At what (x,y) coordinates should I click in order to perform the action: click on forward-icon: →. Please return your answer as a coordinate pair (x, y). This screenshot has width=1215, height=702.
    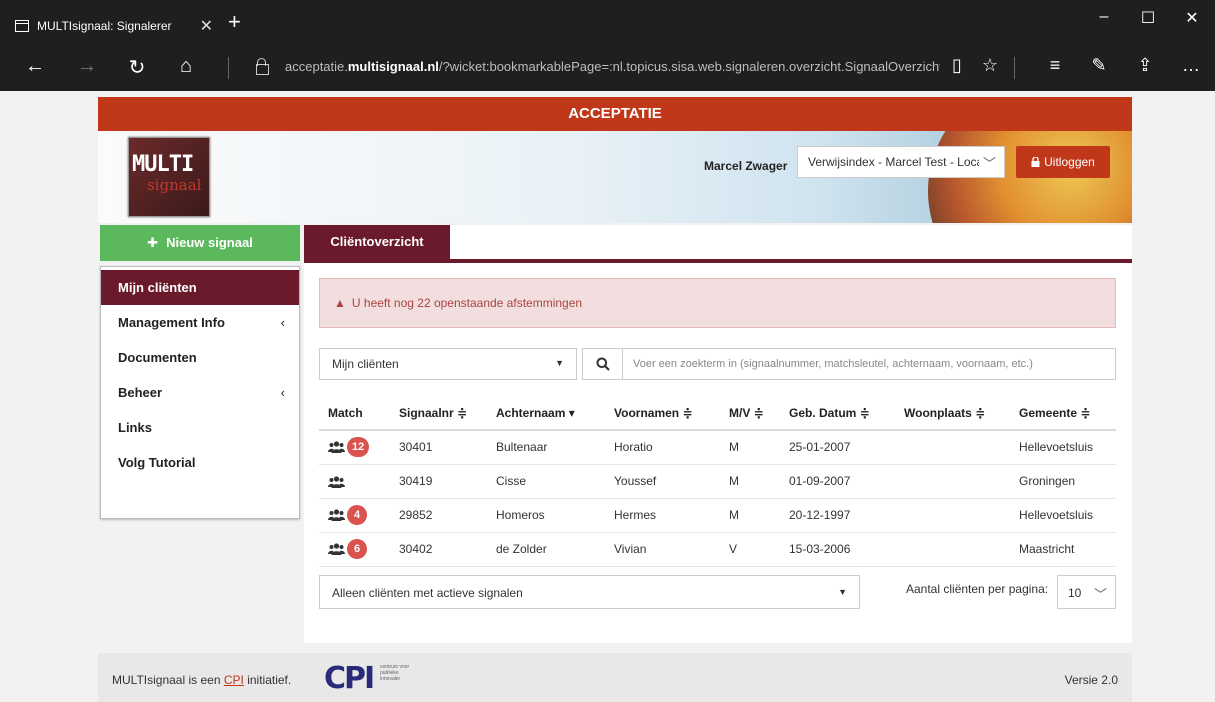
    Looking at the image, I should click on (87, 66).